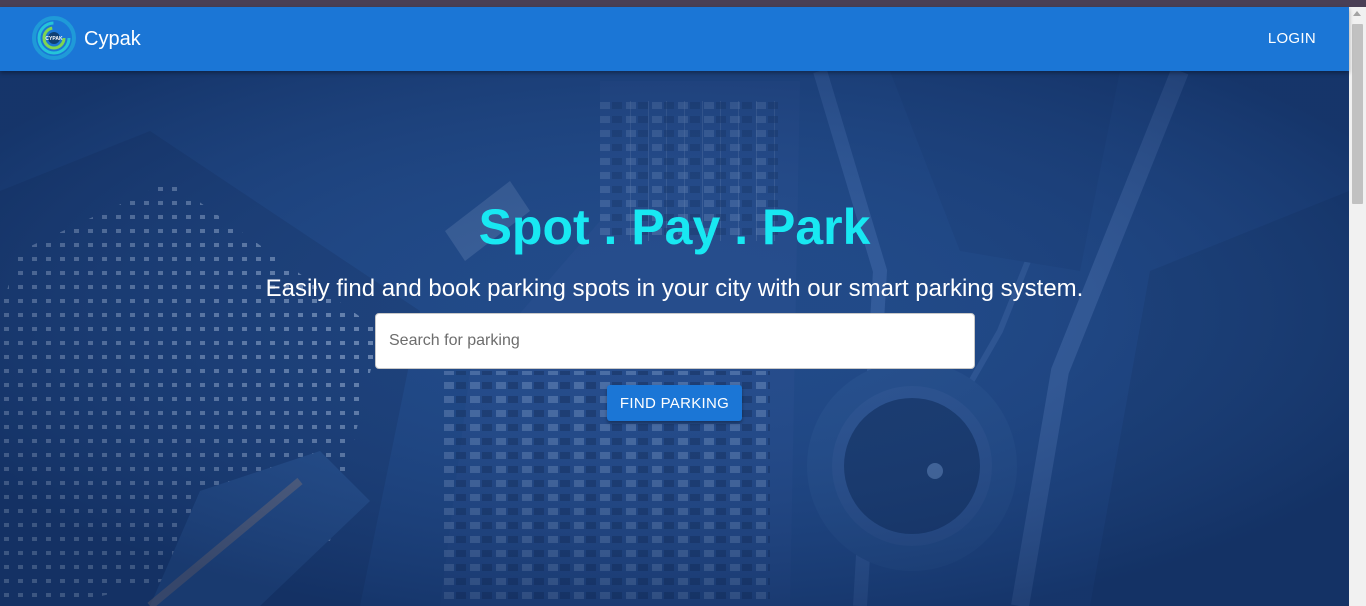 Image resolution: width=1366 pixels, height=606 pixels. I want to click on page-scrollbar, so click(1357, 306).